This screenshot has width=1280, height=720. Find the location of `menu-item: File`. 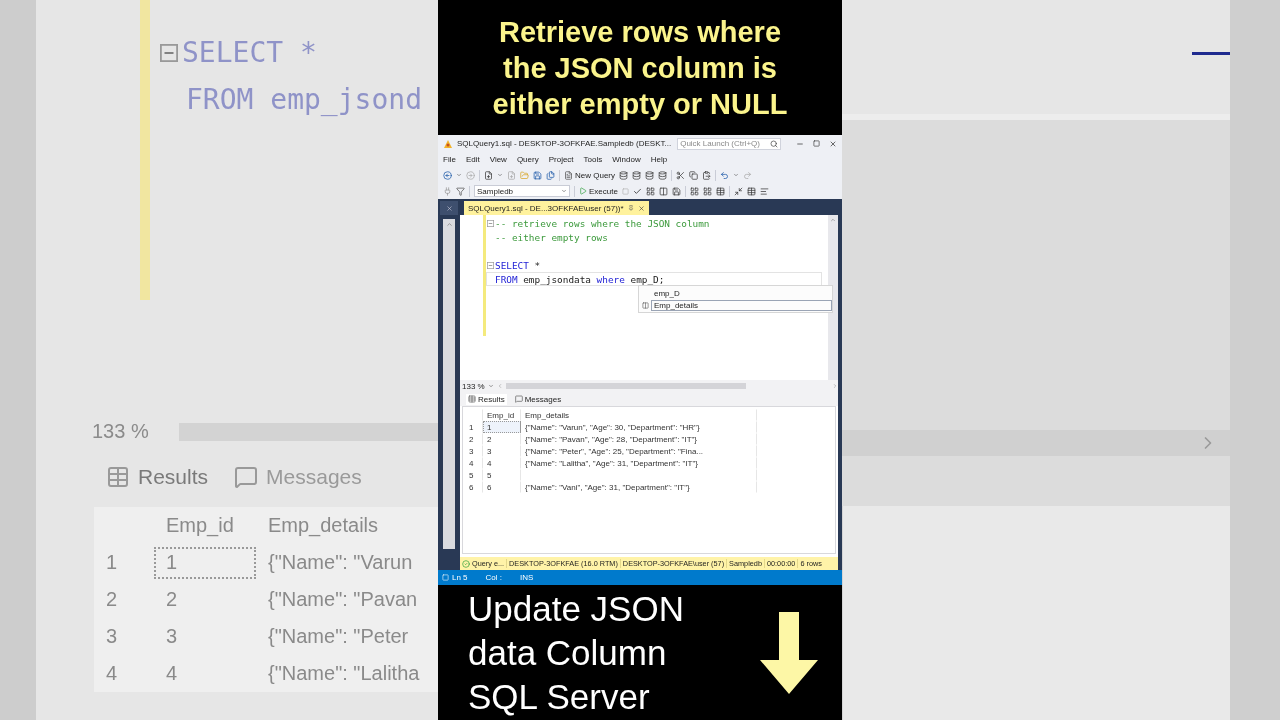

menu-item: File is located at coordinates (449, 159).